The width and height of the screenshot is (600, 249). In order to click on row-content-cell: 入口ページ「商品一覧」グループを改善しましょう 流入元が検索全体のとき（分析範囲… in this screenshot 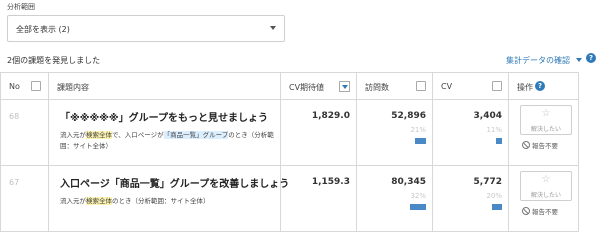, I will do `click(168, 198)`.